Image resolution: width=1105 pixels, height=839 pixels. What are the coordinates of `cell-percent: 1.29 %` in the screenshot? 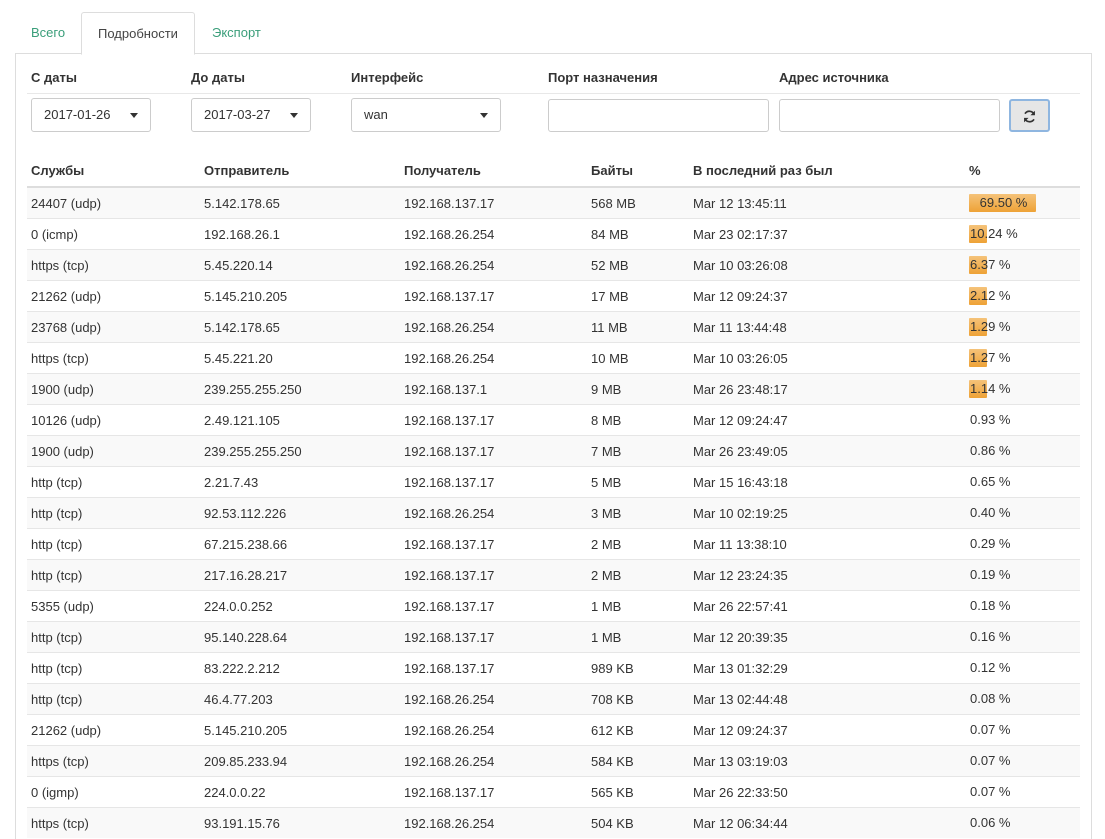 It's located at (1022, 327).